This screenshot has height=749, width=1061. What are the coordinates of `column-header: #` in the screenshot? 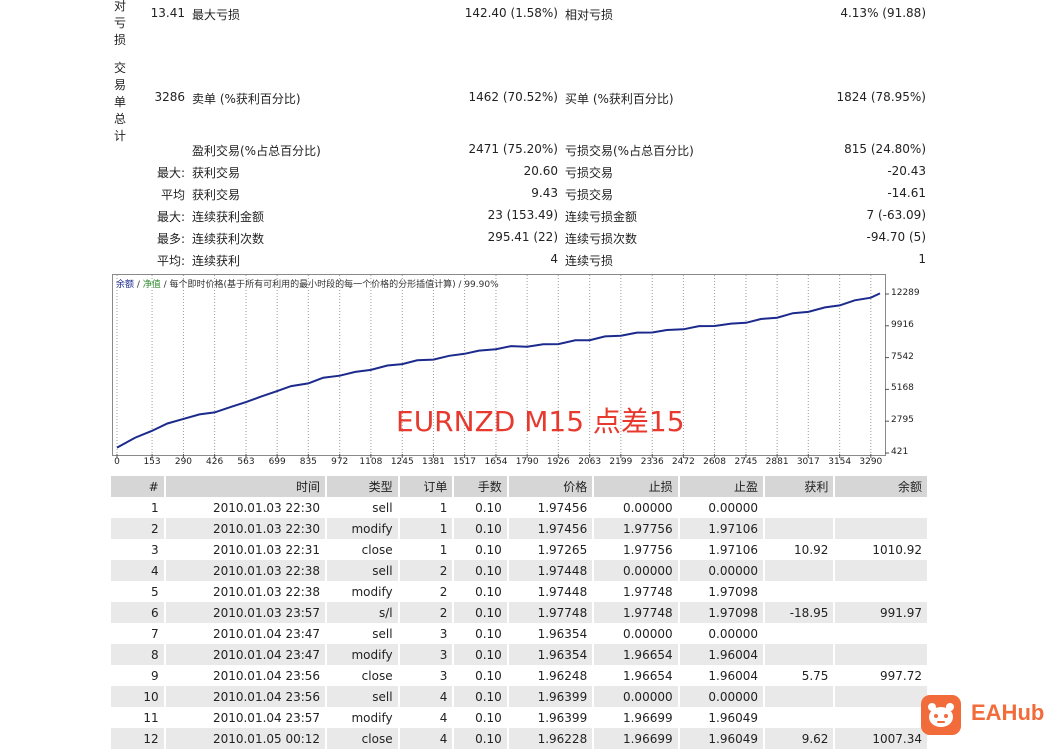 It's located at (138, 486).